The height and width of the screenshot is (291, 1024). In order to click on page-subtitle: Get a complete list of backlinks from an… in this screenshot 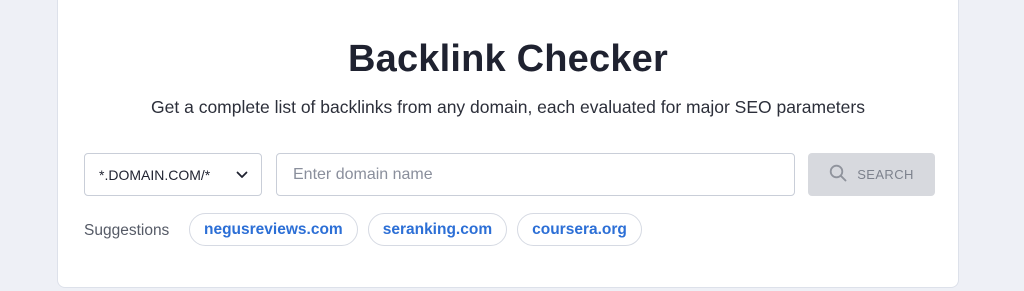, I will do `click(508, 107)`.